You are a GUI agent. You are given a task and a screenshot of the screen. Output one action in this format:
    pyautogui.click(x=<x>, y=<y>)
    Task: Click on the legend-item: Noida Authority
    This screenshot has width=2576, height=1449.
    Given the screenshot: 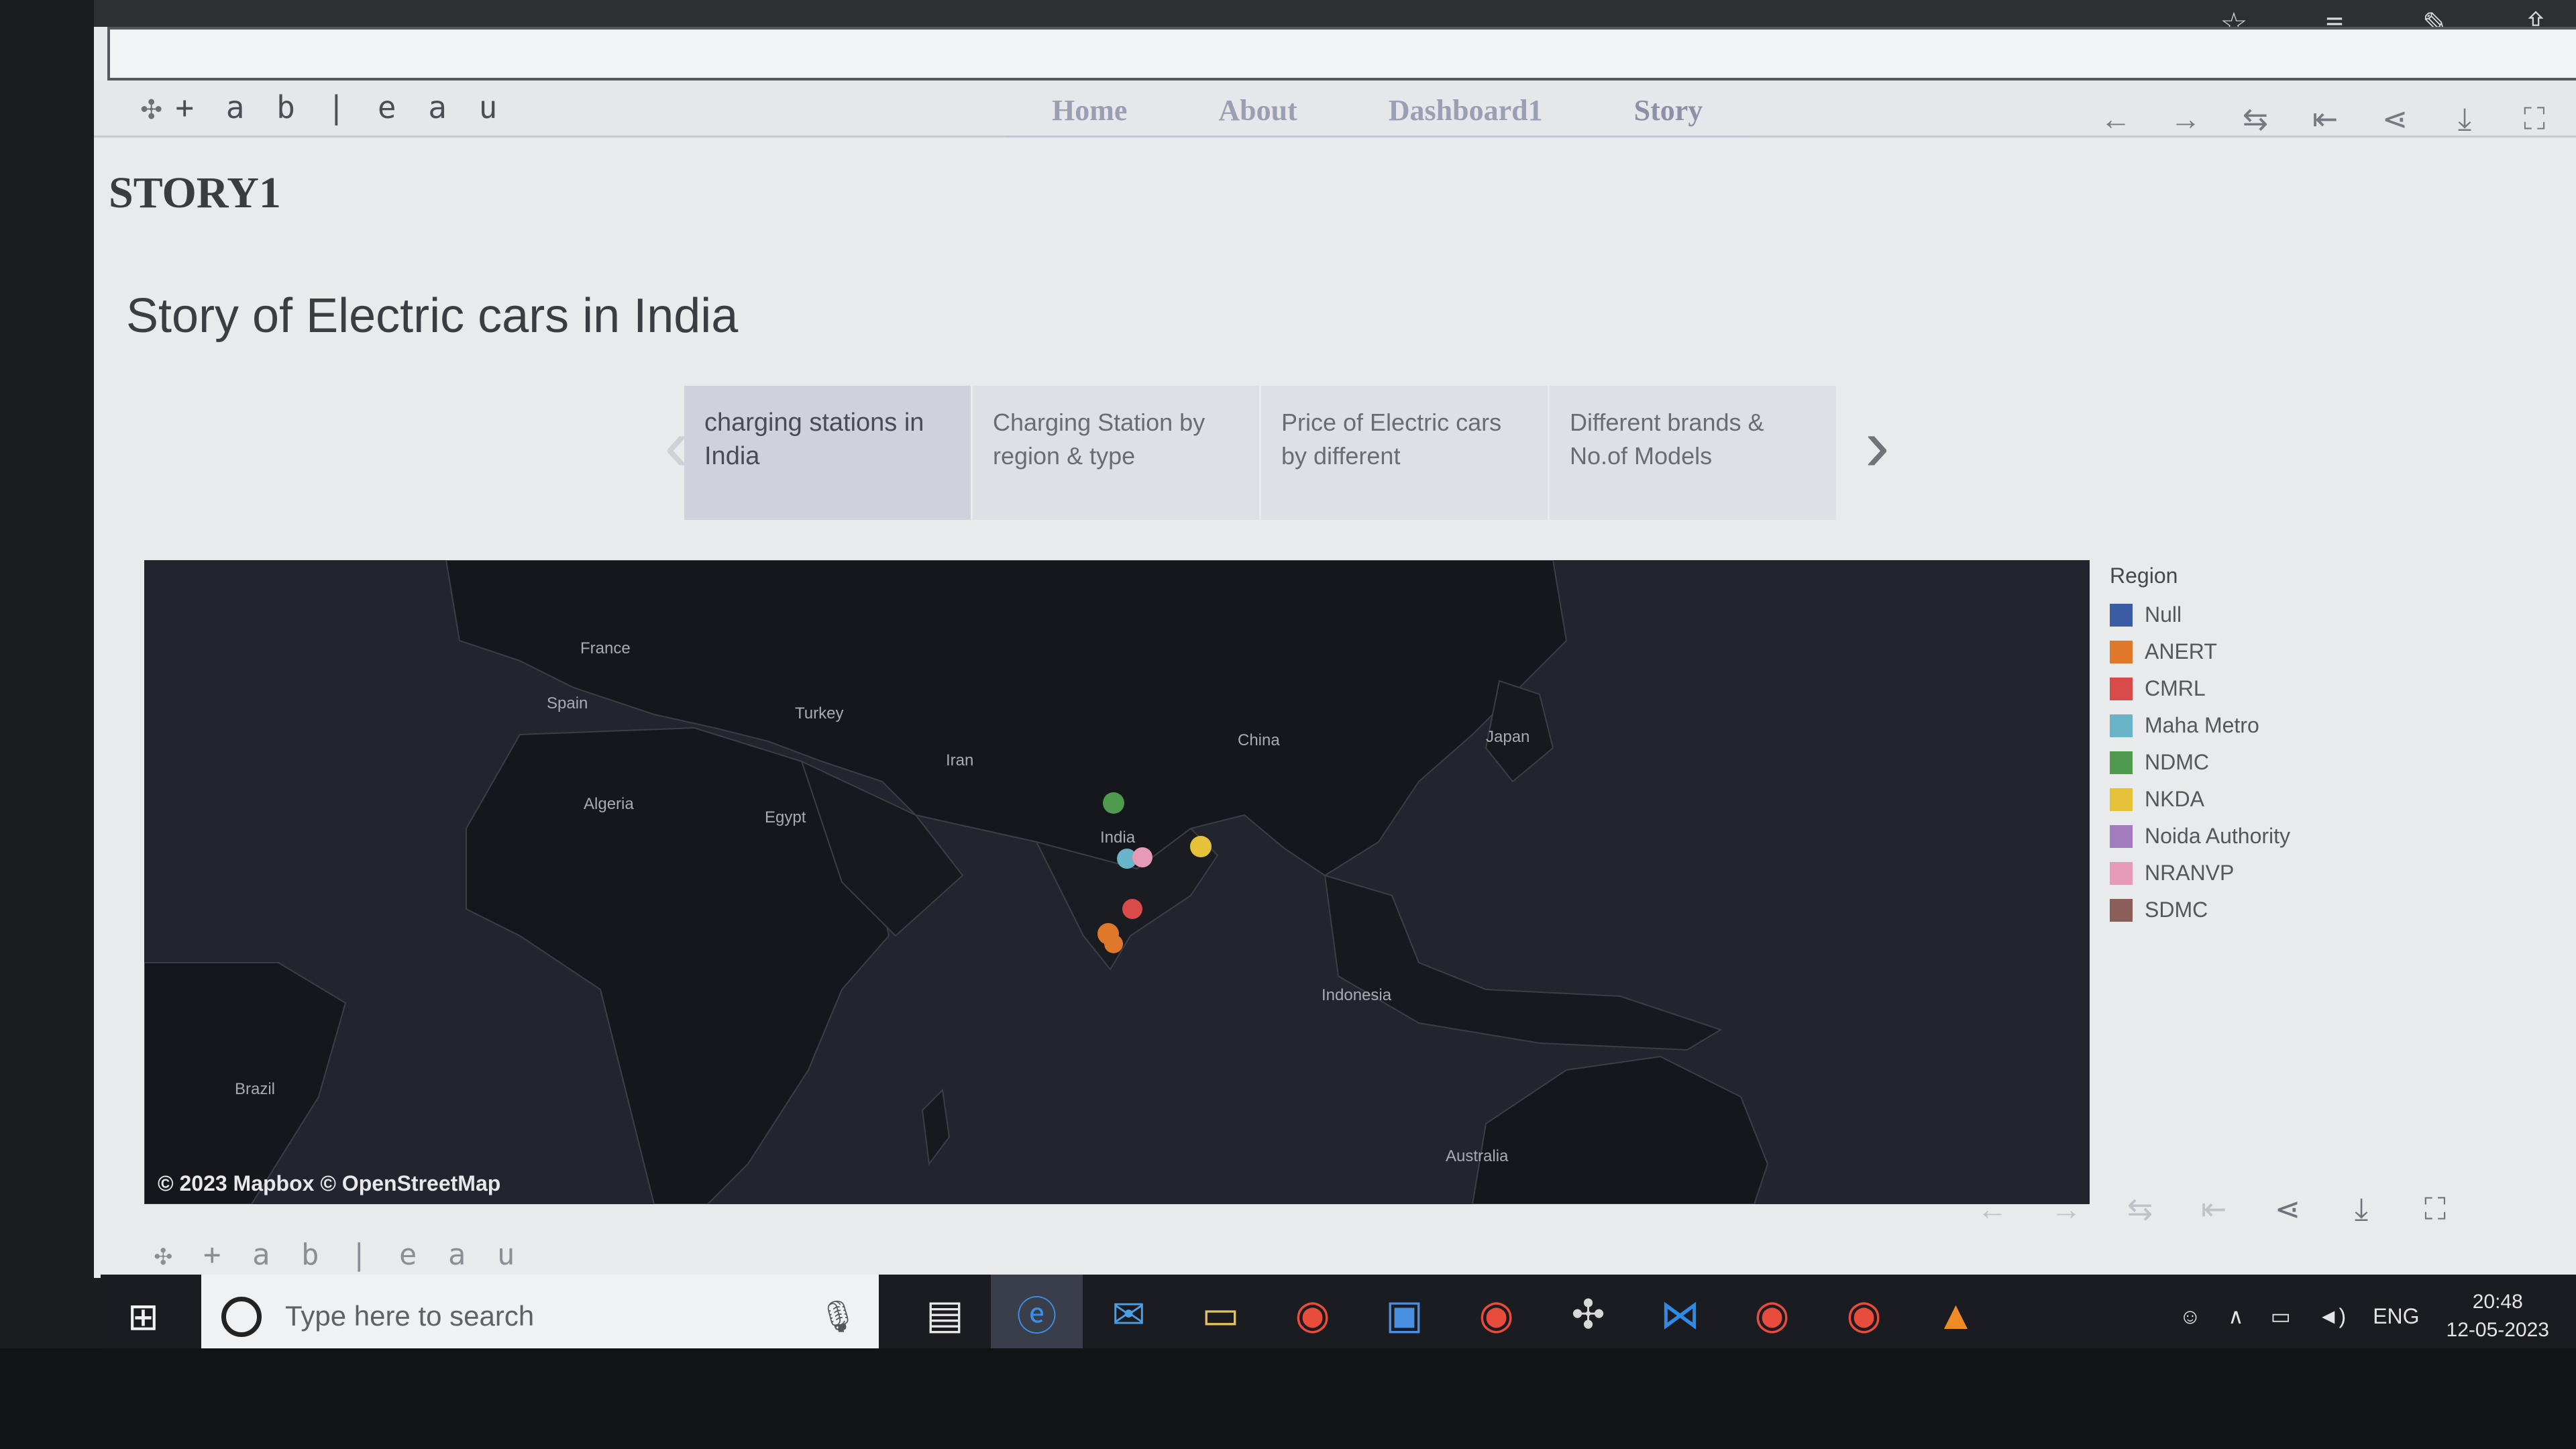 What is the action you would take?
    pyautogui.click(x=2200, y=836)
    